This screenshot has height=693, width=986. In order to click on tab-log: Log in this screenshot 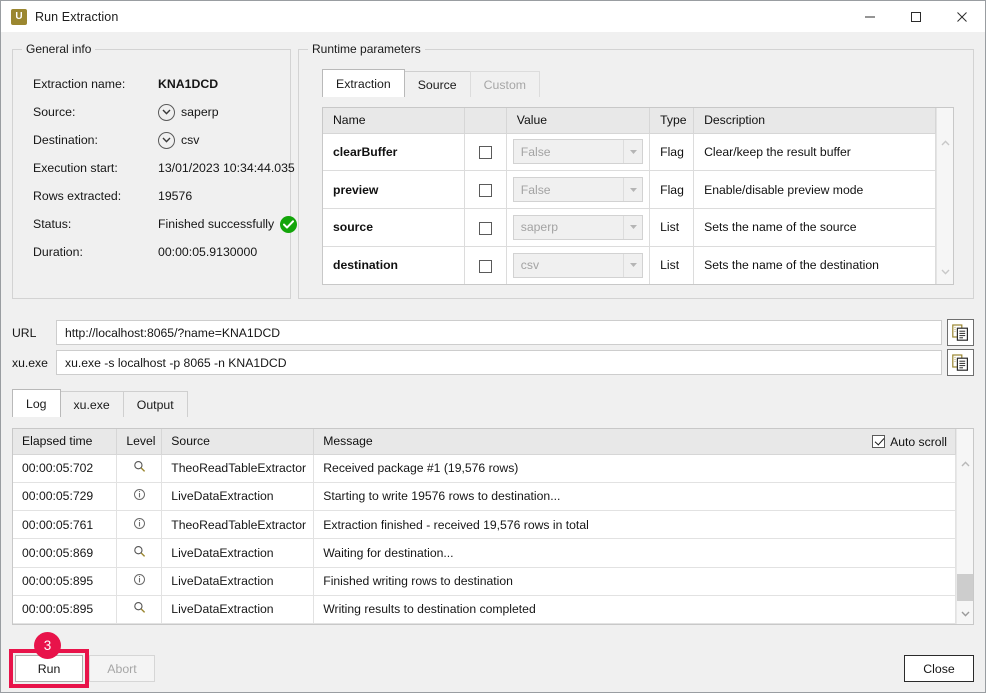, I will do `click(36, 403)`.